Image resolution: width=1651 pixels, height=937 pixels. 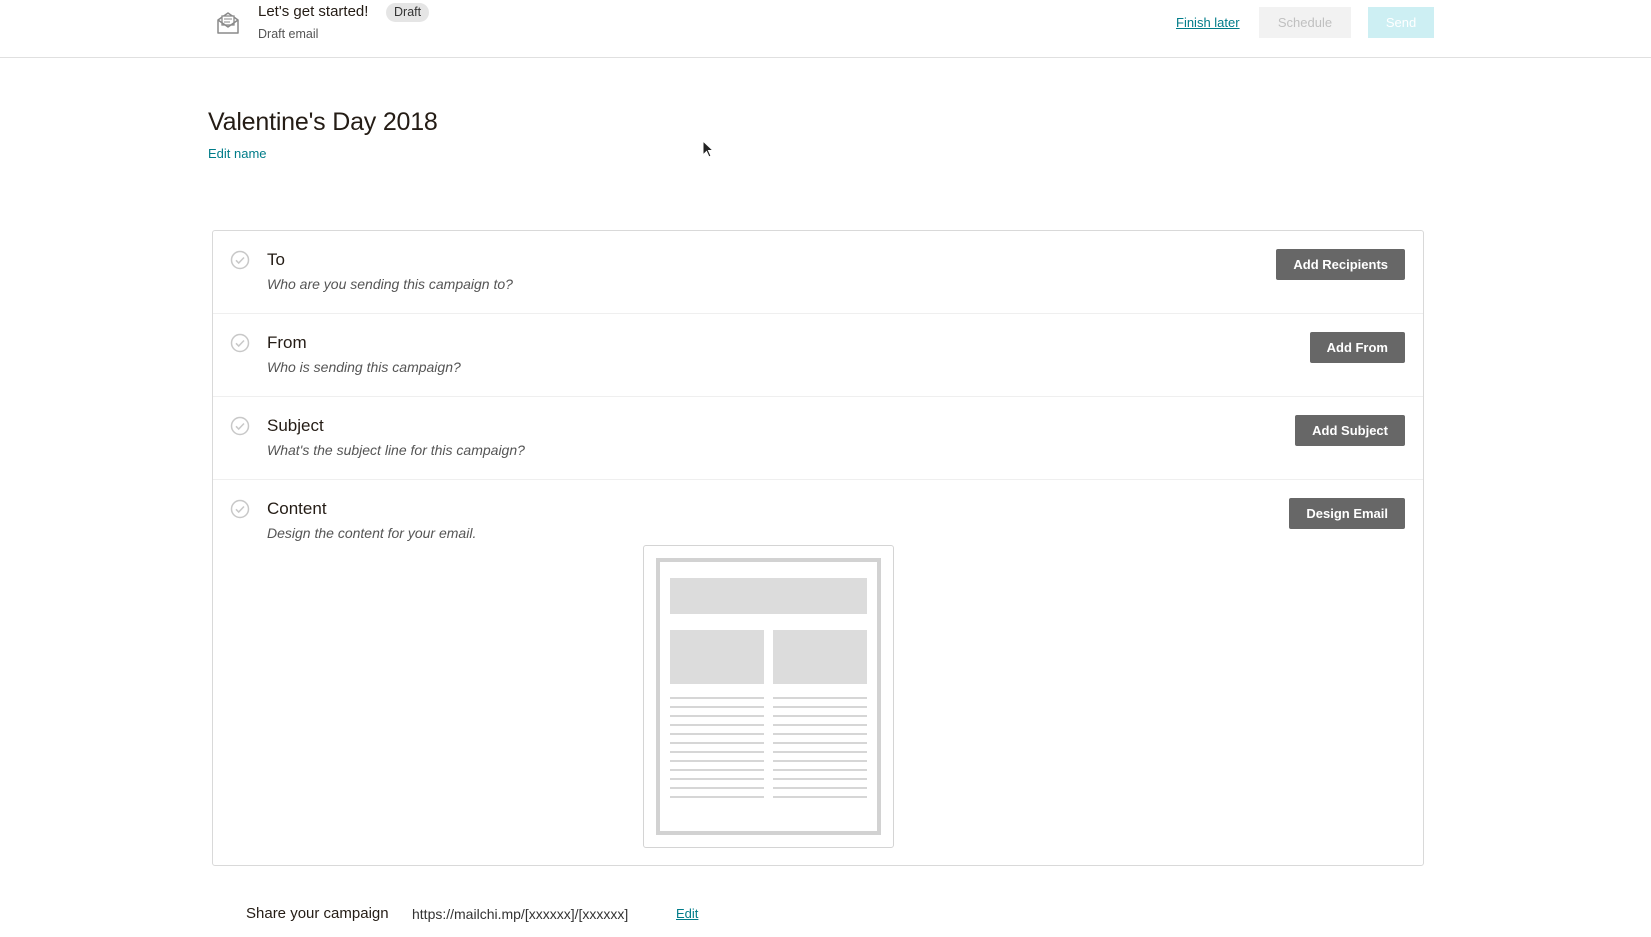 What do you see at coordinates (768, 596) in the screenshot?
I see `header-block` at bounding box center [768, 596].